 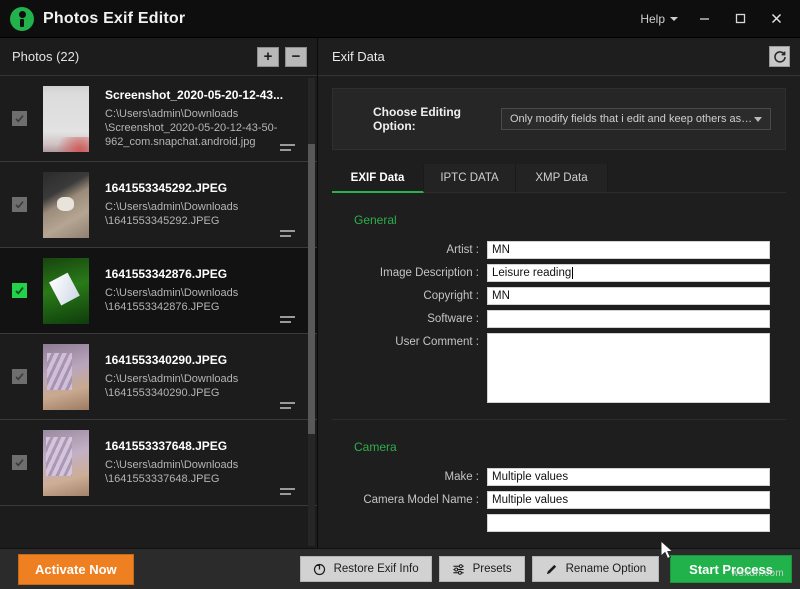 I want to click on software-input, so click(x=628, y=319).